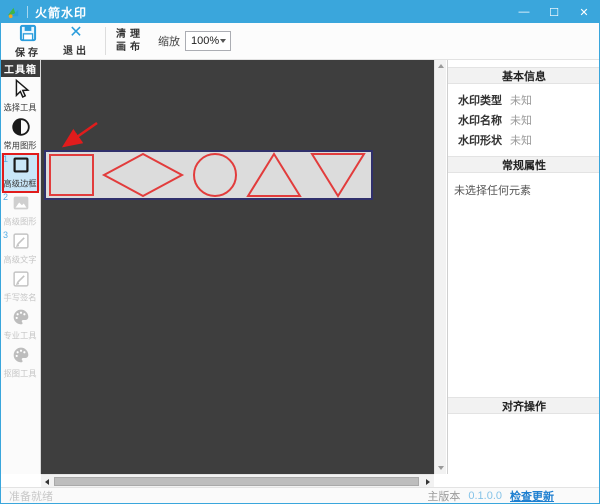 Image resolution: width=600 pixels, height=504 pixels. What do you see at coordinates (143, 175) in the screenshot?
I see `shape-diamond` at bounding box center [143, 175].